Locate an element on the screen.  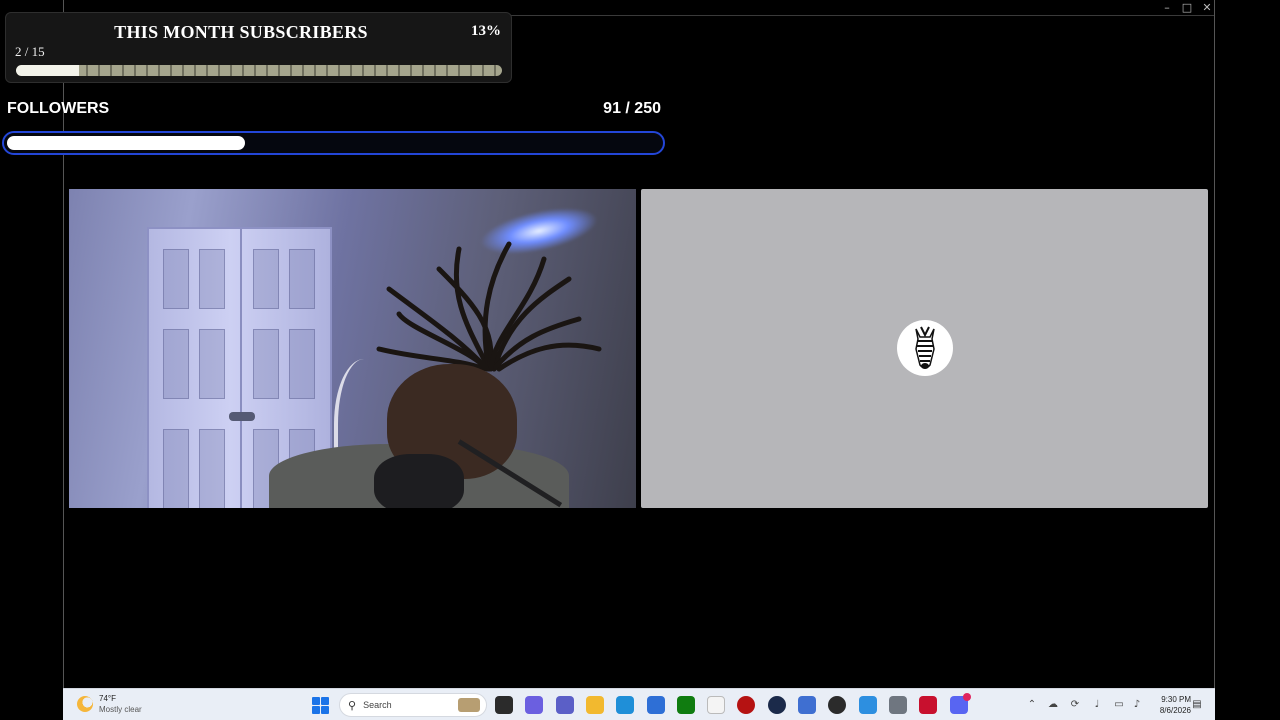
followers-count: 91 / 250 is located at coordinates (632, 108).